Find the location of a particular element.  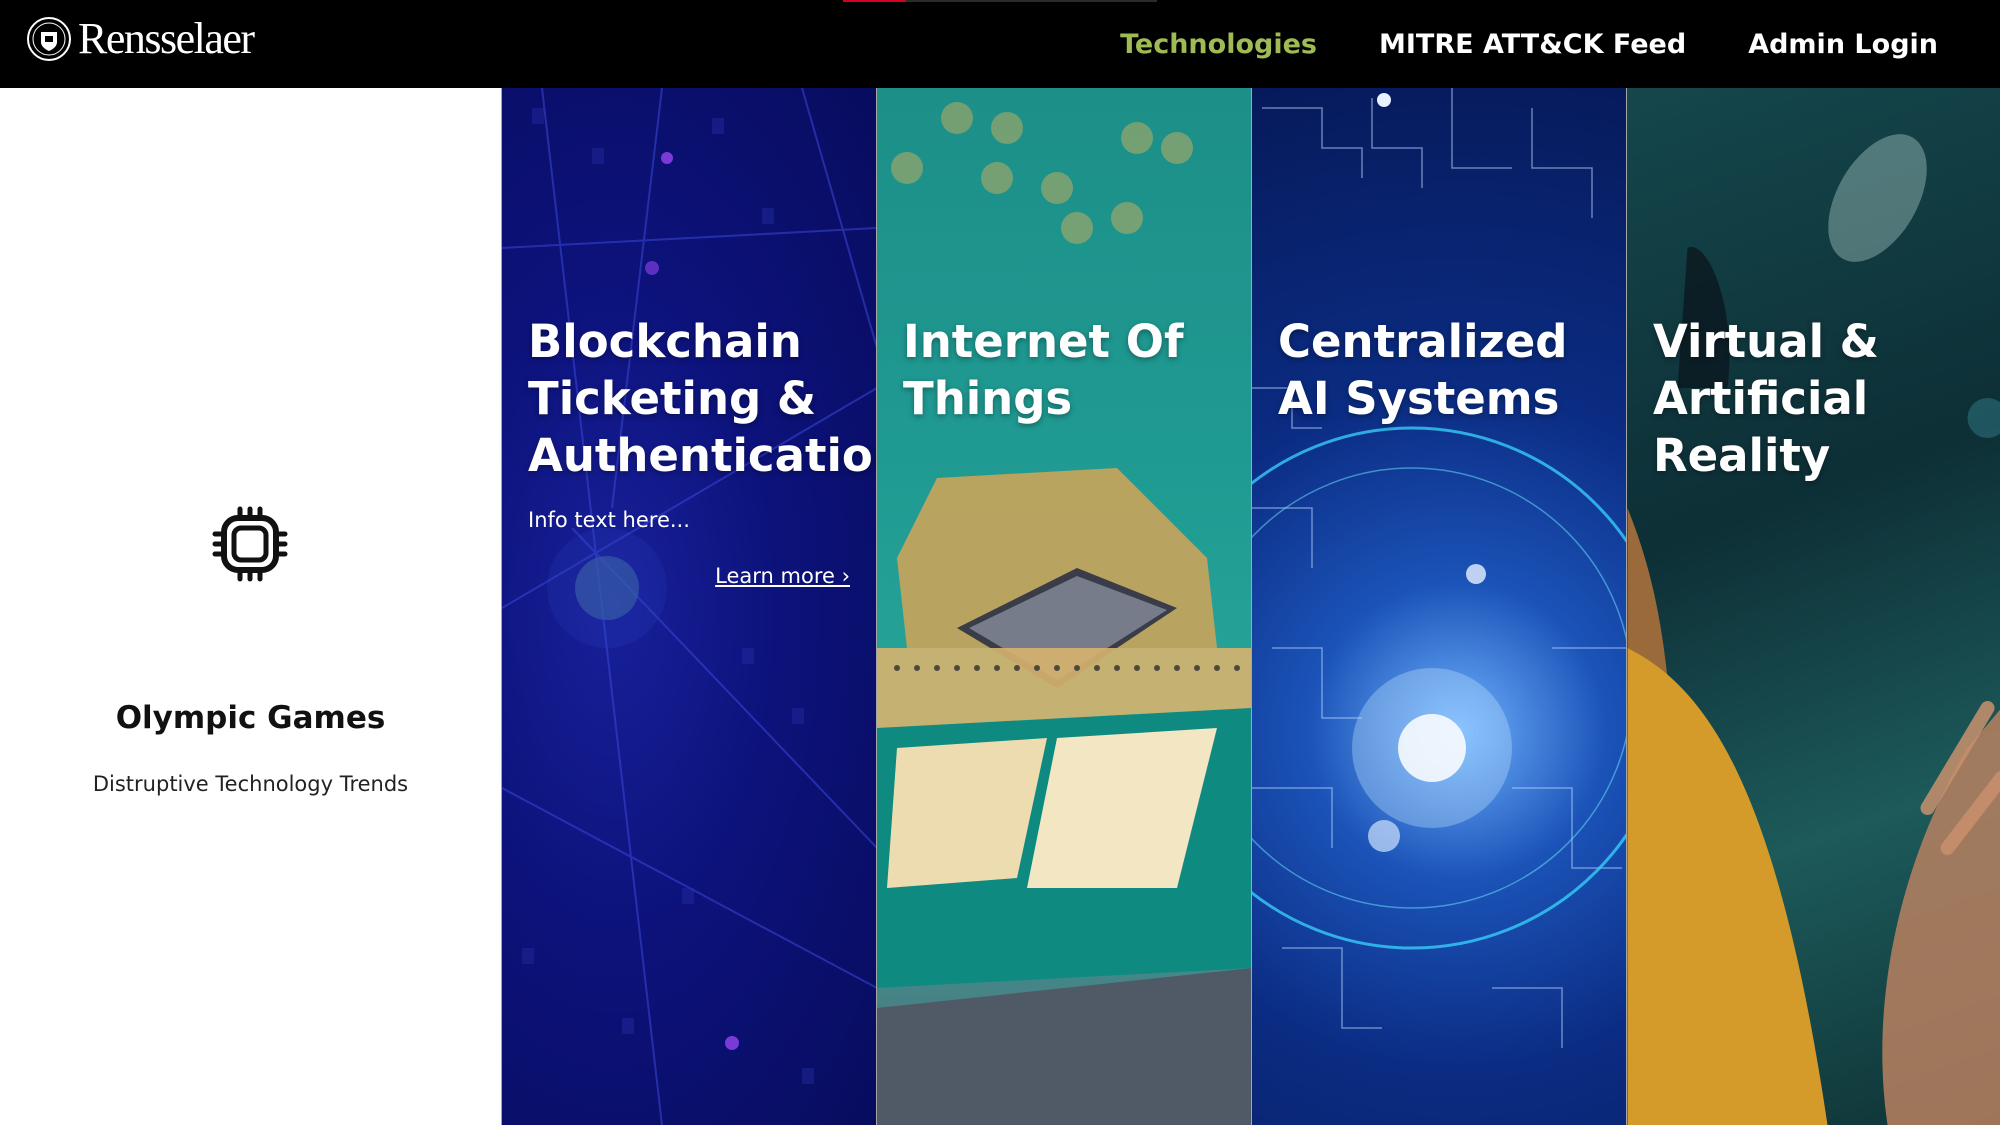

seal-icon is located at coordinates (49, 39).